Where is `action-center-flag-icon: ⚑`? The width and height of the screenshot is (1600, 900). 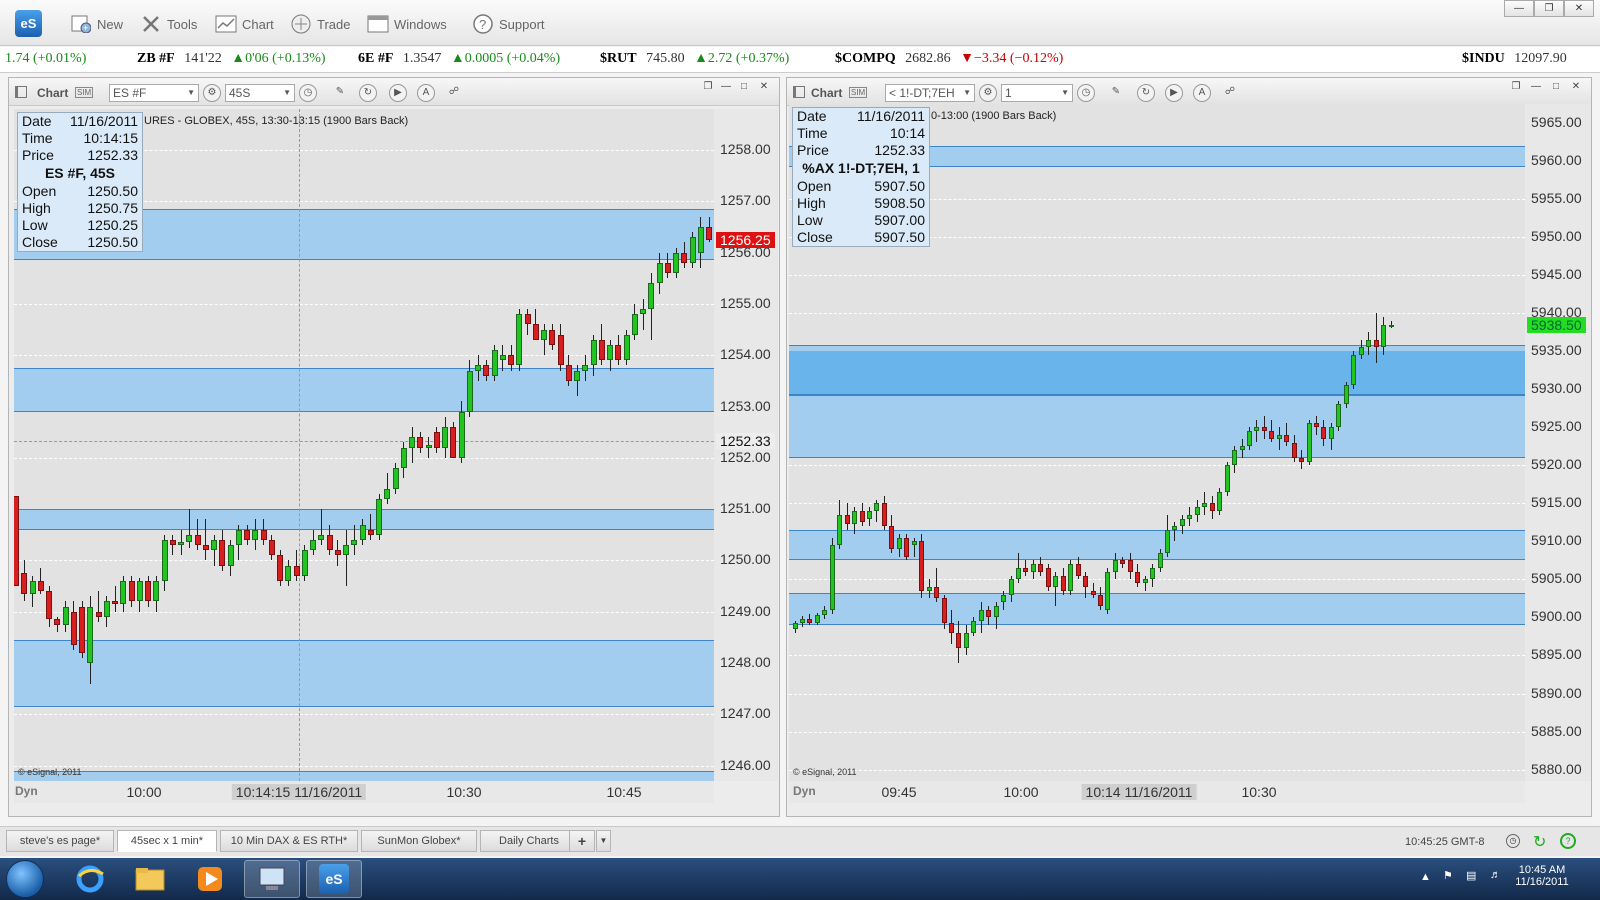 action-center-flag-icon: ⚑ is located at coordinates (1448, 875).